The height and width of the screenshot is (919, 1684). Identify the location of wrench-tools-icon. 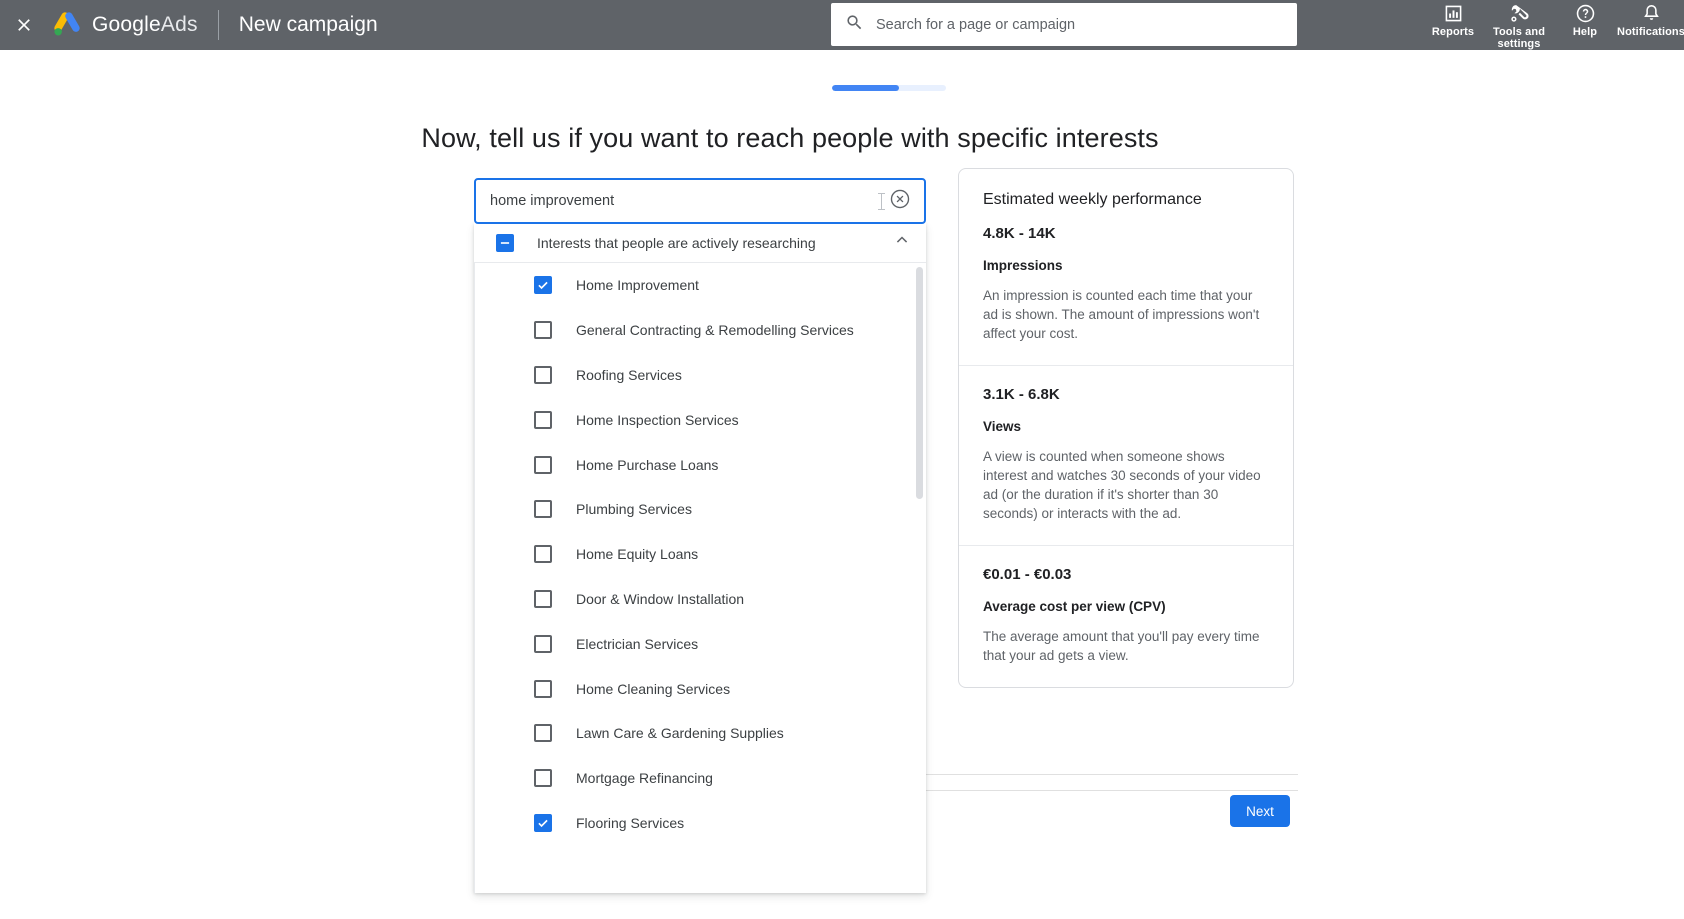
(1519, 13).